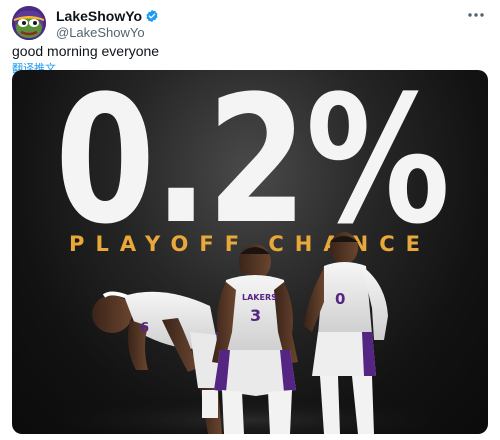 Image resolution: width=500 pixels, height=440 pixels. What do you see at coordinates (340, 299) in the screenshot?
I see `right-player-number: 0` at bounding box center [340, 299].